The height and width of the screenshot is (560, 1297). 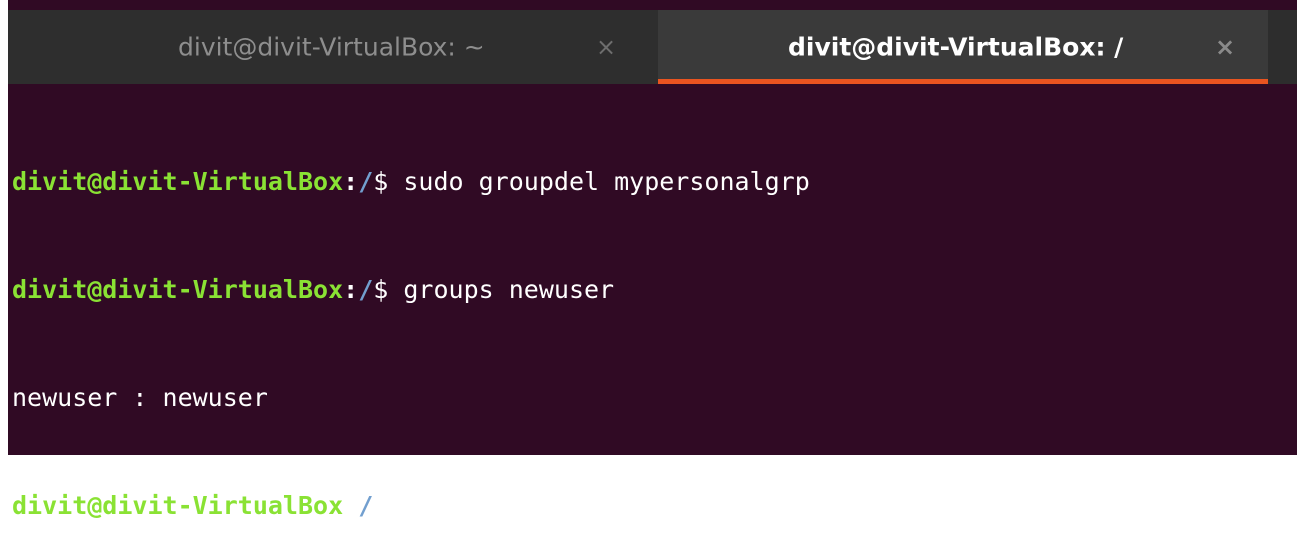 I want to click on text-cursor, so click(x=411, y=505).